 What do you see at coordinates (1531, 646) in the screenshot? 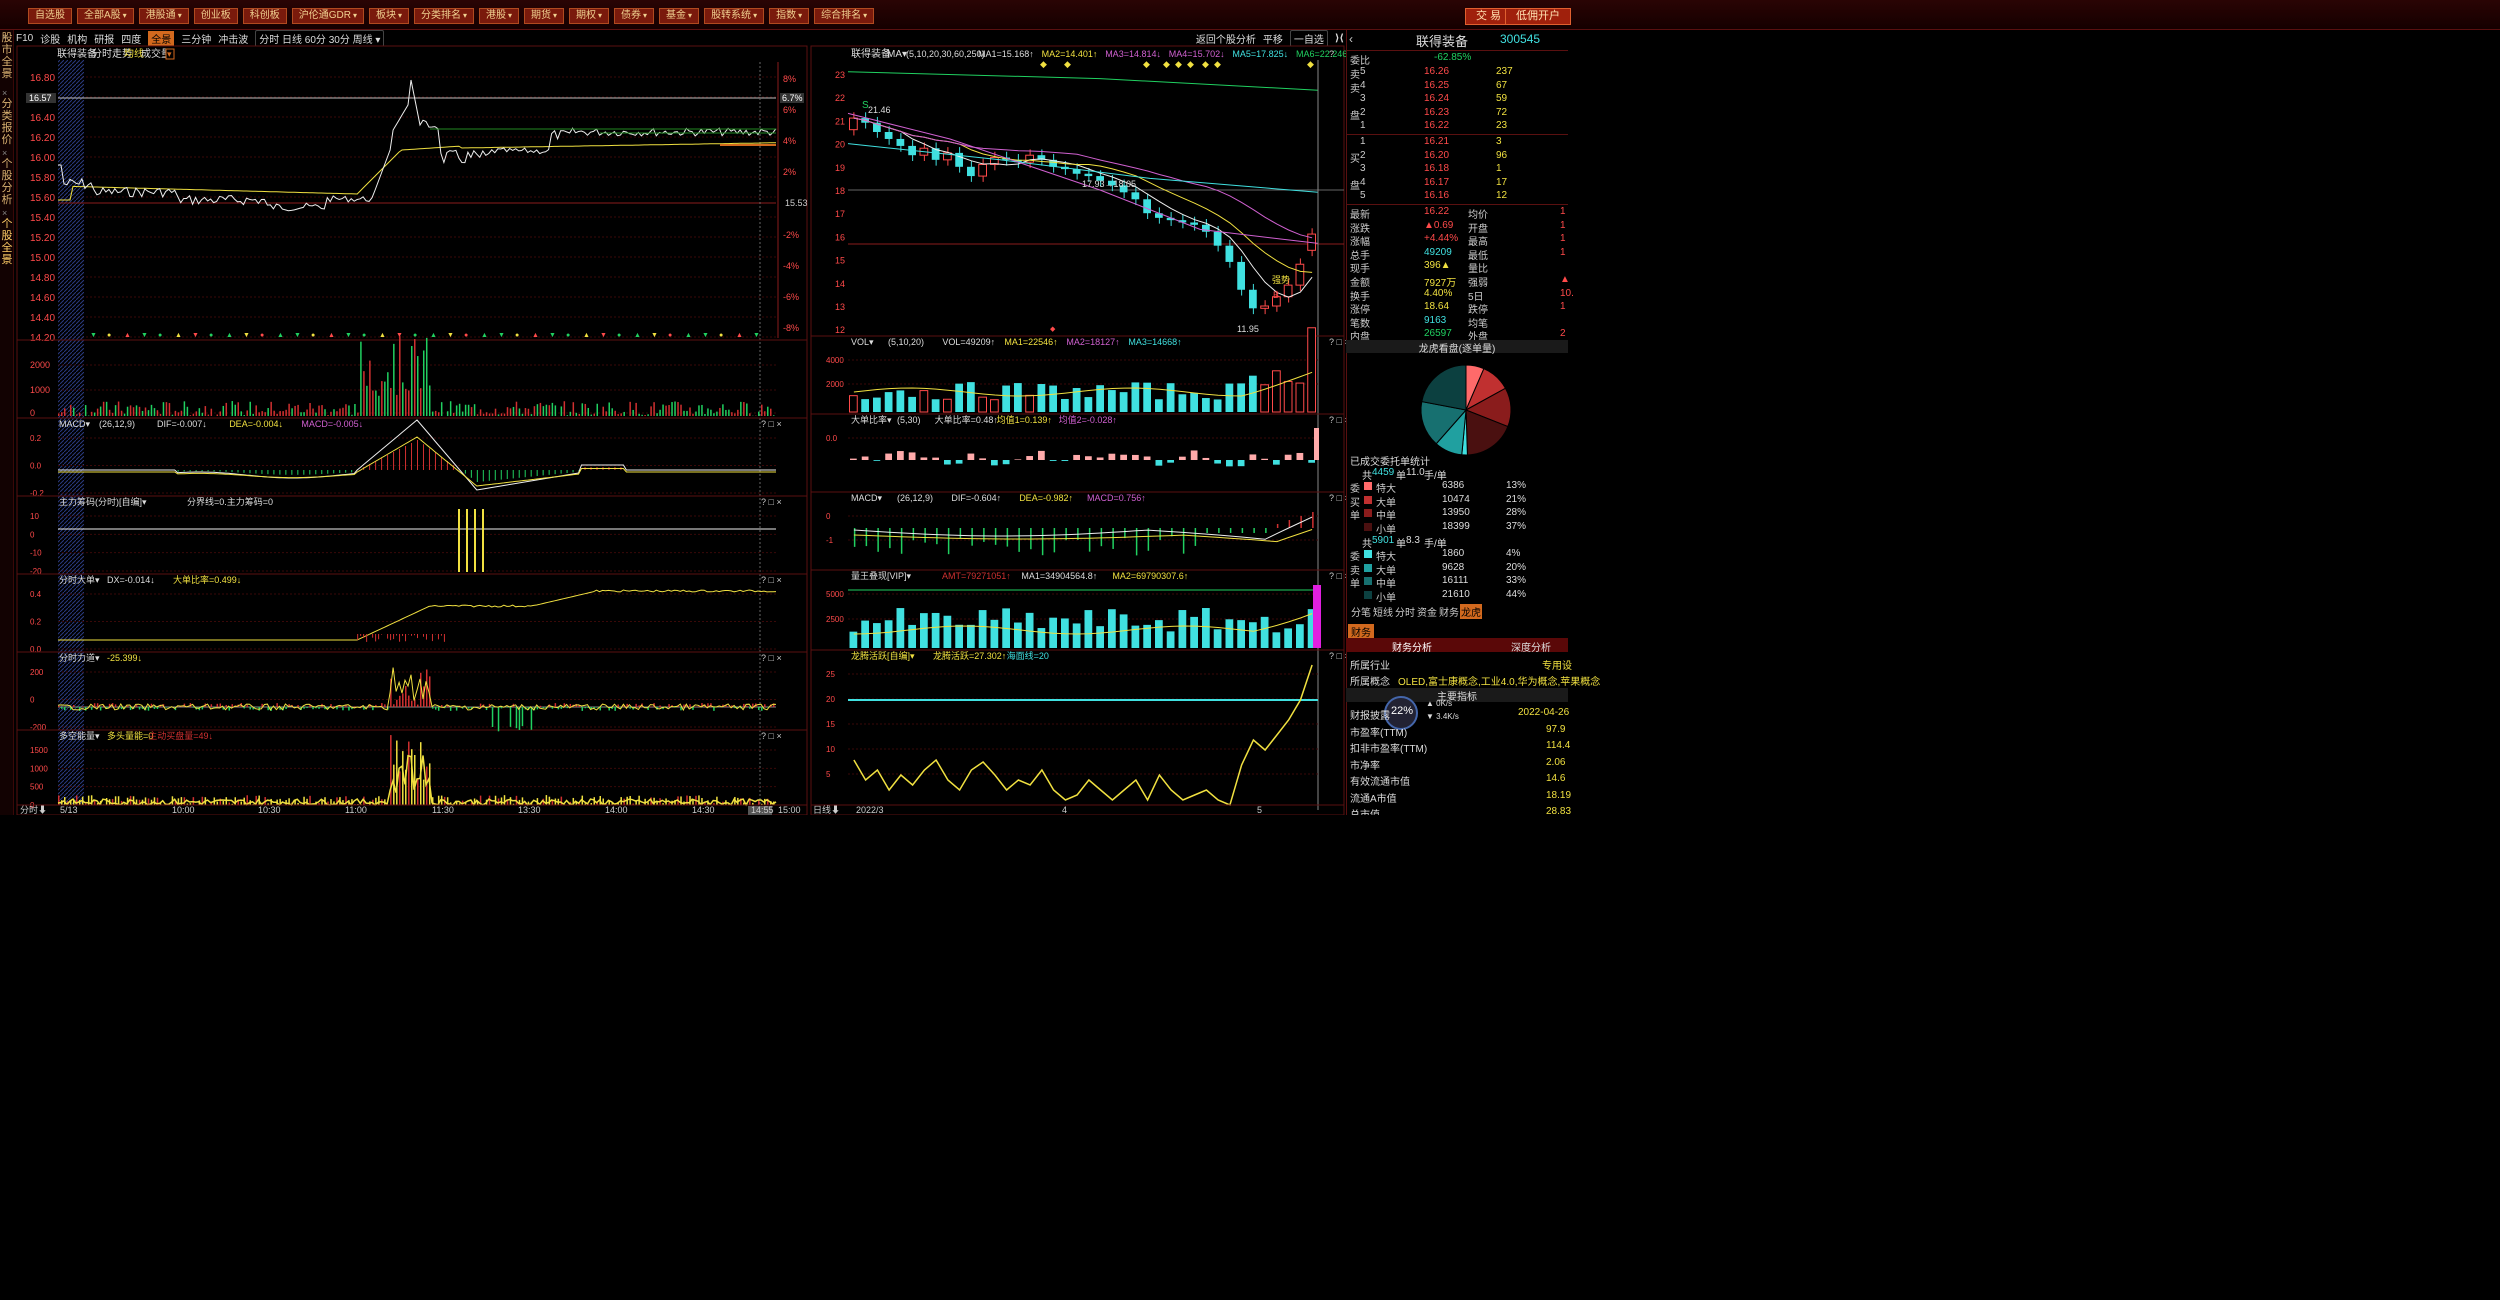
I see `fin-subtab-deep: 深度分析` at bounding box center [1531, 646].